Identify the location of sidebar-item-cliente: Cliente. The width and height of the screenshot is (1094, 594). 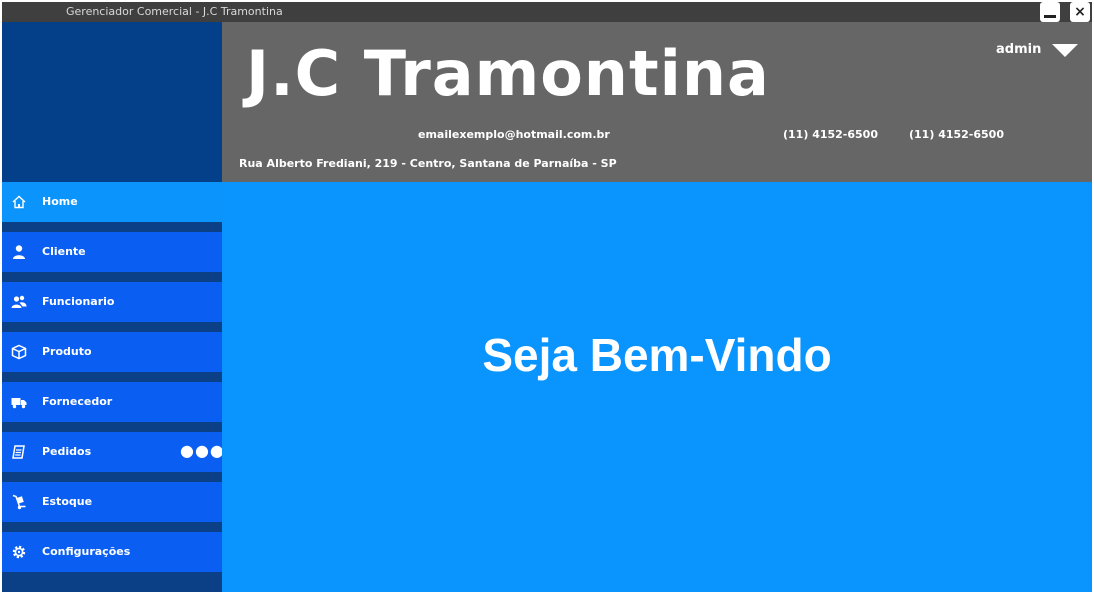
(112, 252).